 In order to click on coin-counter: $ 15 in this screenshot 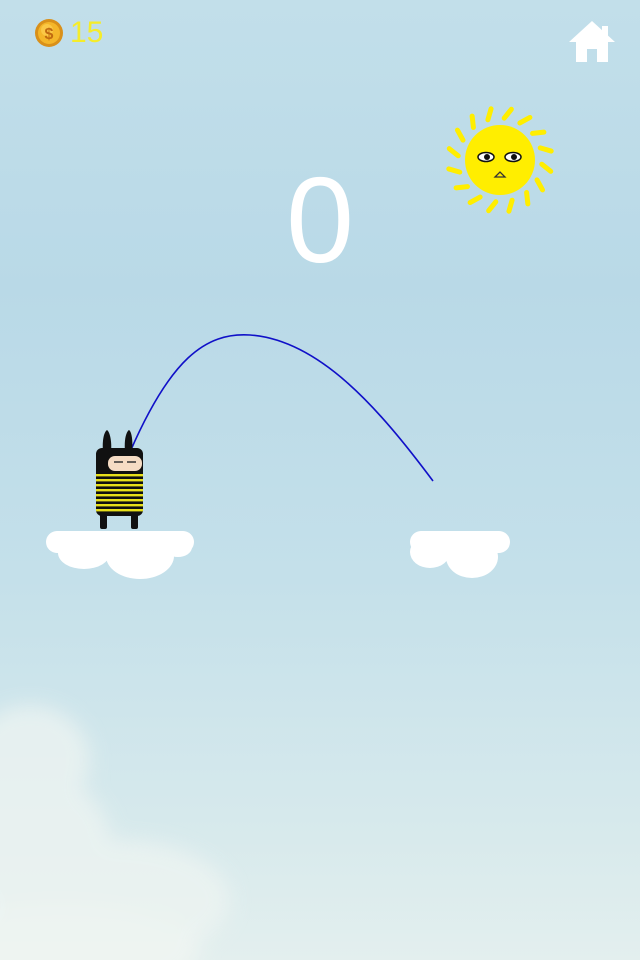, I will do `click(68, 33)`.